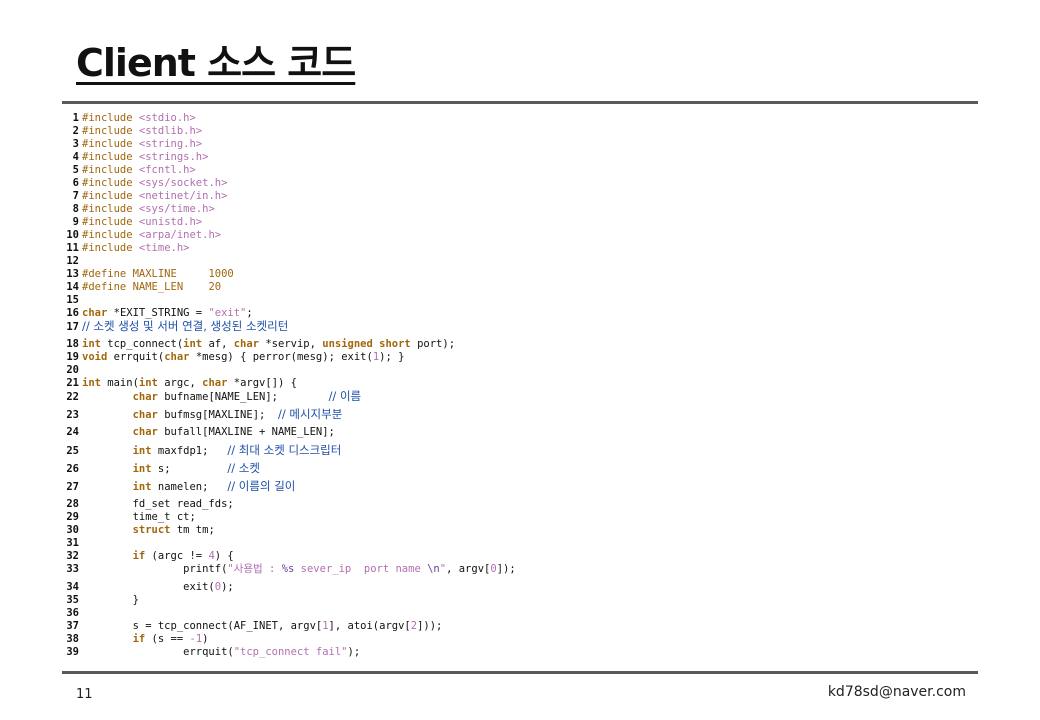  I want to click on code-token: <unistd.h>, so click(170, 222).